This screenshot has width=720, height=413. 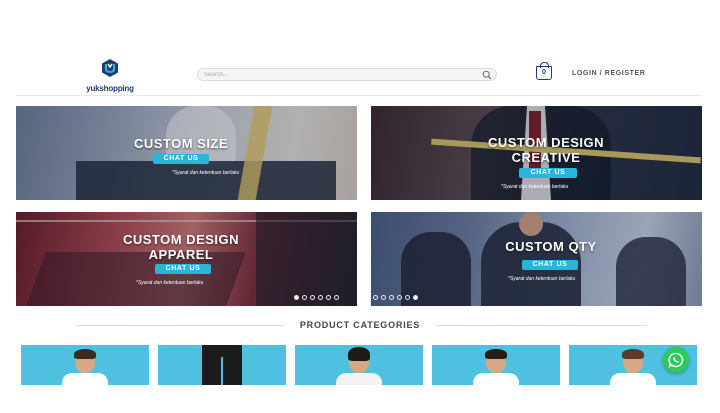 I want to click on cart-count: 0, so click(x=544, y=72).